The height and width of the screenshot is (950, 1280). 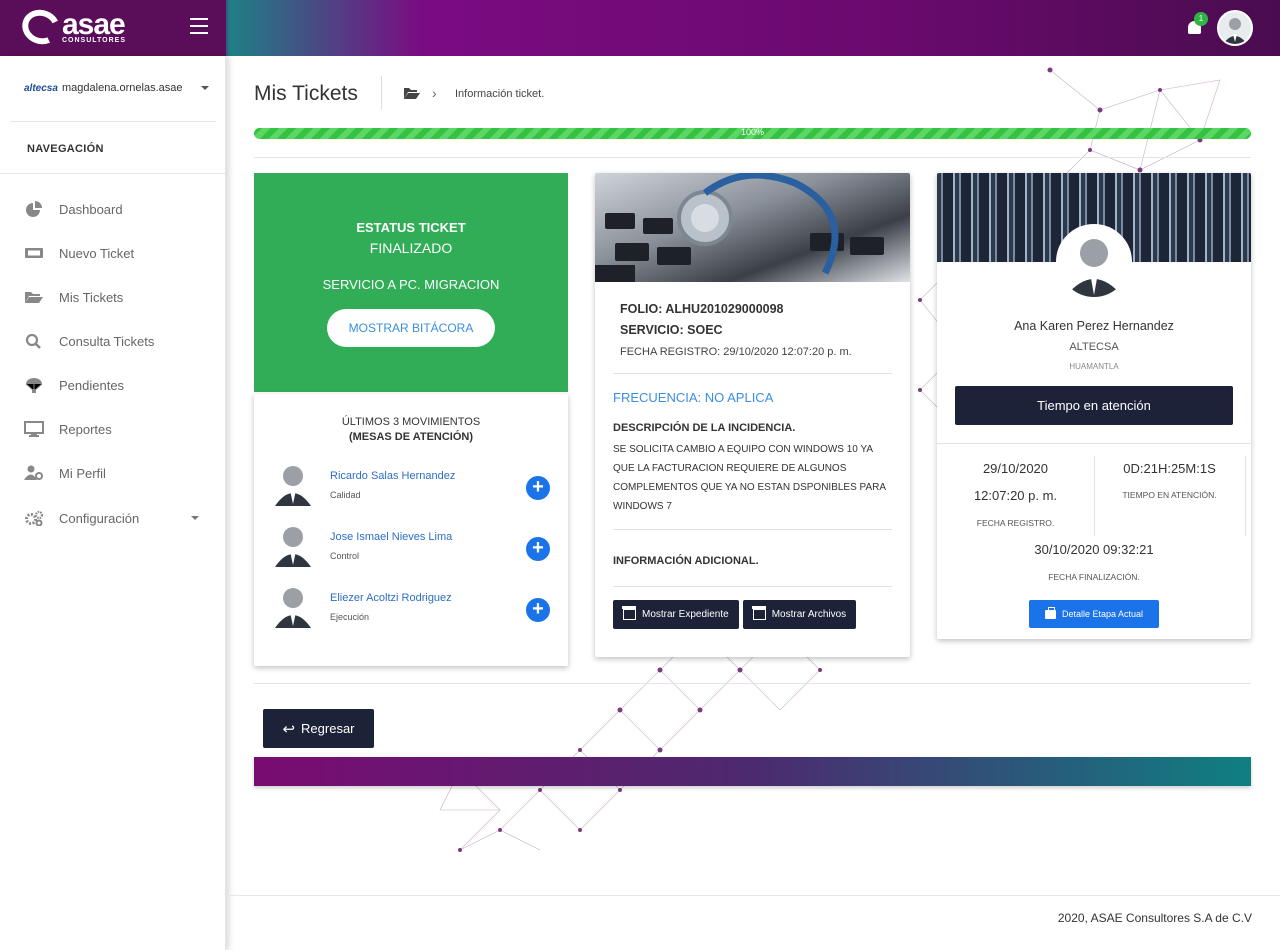 I want to click on show-log-button: MOSTRAR BITÁCORA, so click(x=411, y=328).